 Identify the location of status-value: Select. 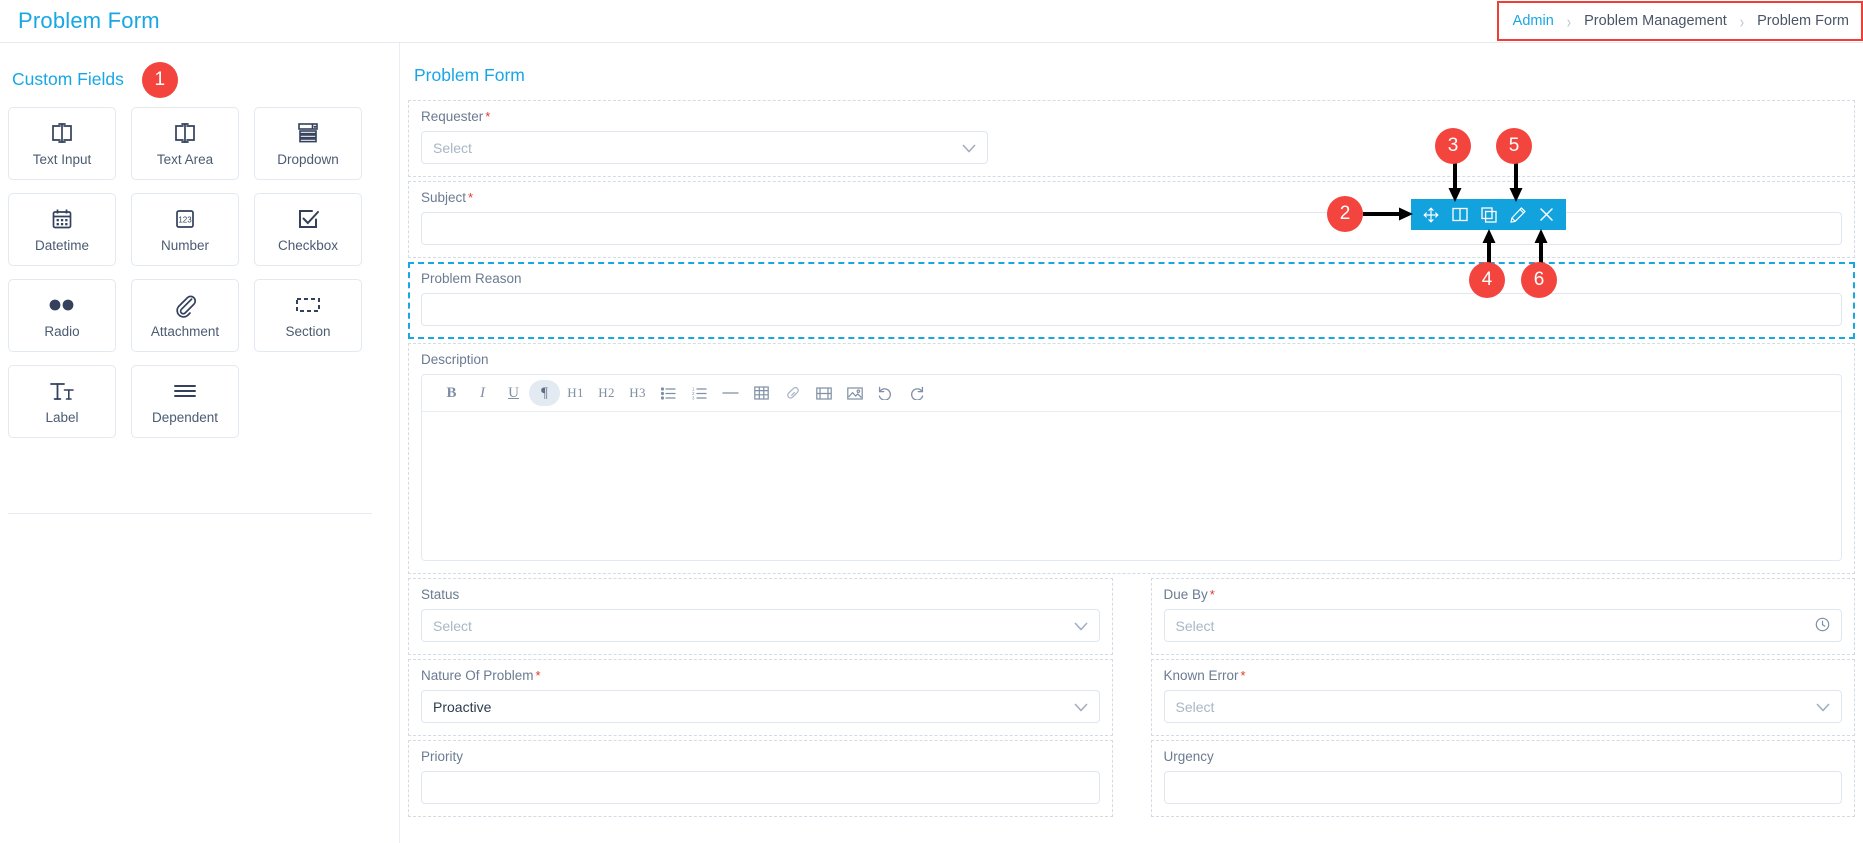
(452, 625).